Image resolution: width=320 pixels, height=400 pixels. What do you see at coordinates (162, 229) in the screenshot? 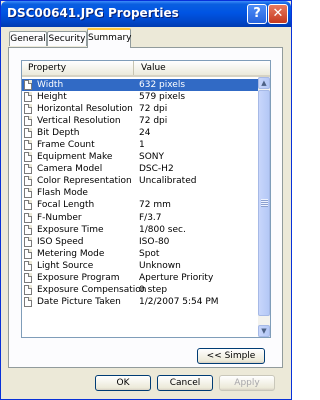
I see `property-value: 1/800 sec.` at bounding box center [162, 229].